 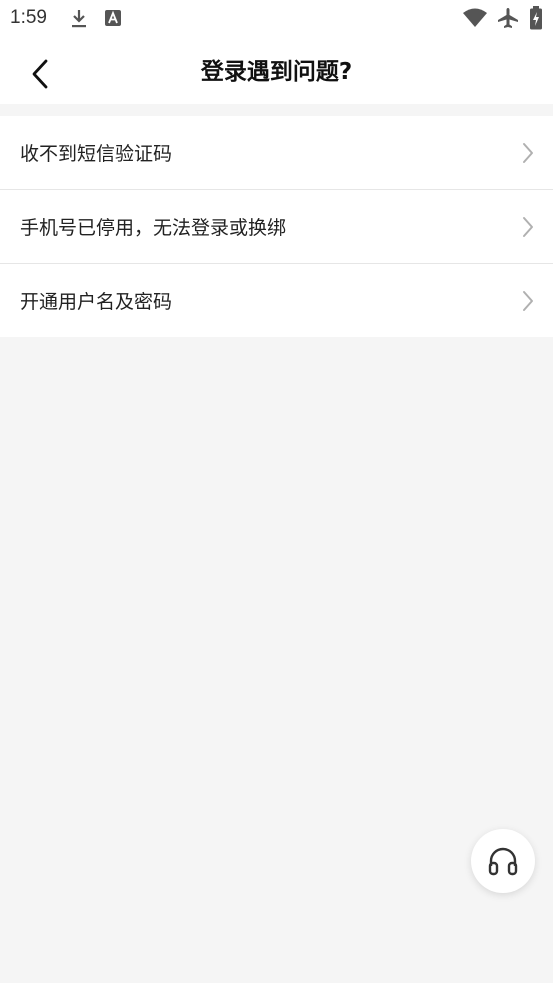 I want to click on list-item-label: 收不到短信验证码, so click(x=96, y=154).